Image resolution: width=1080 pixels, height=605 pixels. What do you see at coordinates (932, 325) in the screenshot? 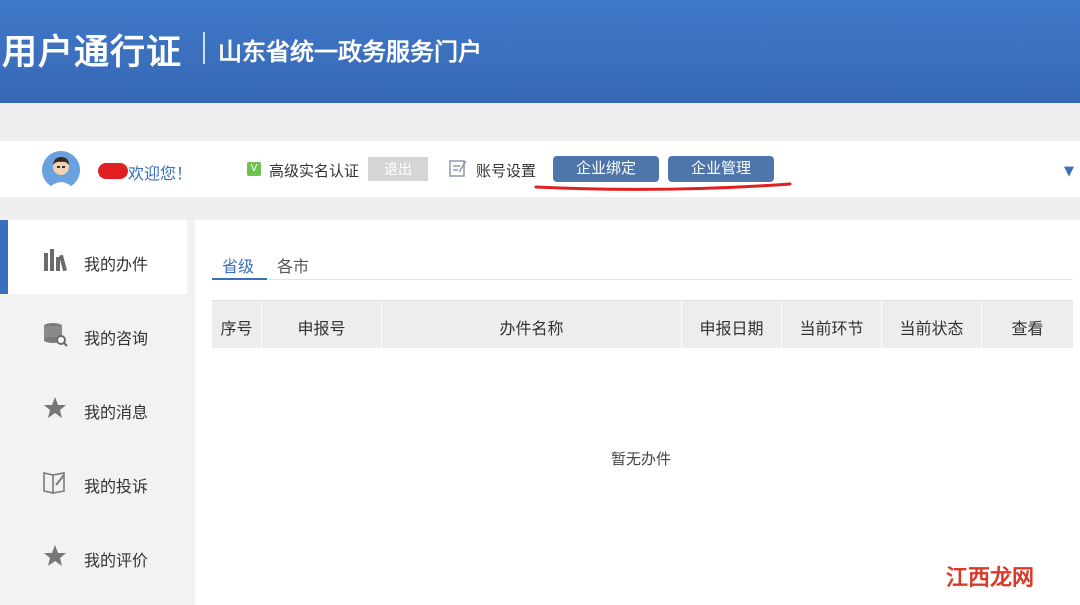
I see `column-header: 当前状态` at bounding box center [932, 325].